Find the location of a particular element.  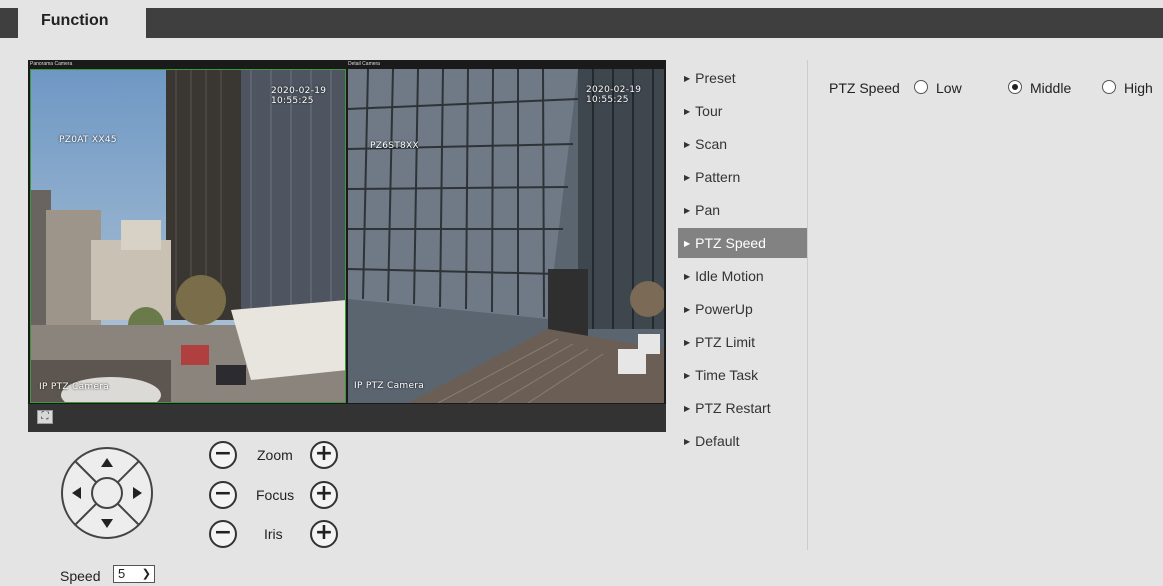

zoom-out-button: − is located at coordinates (223, 455).